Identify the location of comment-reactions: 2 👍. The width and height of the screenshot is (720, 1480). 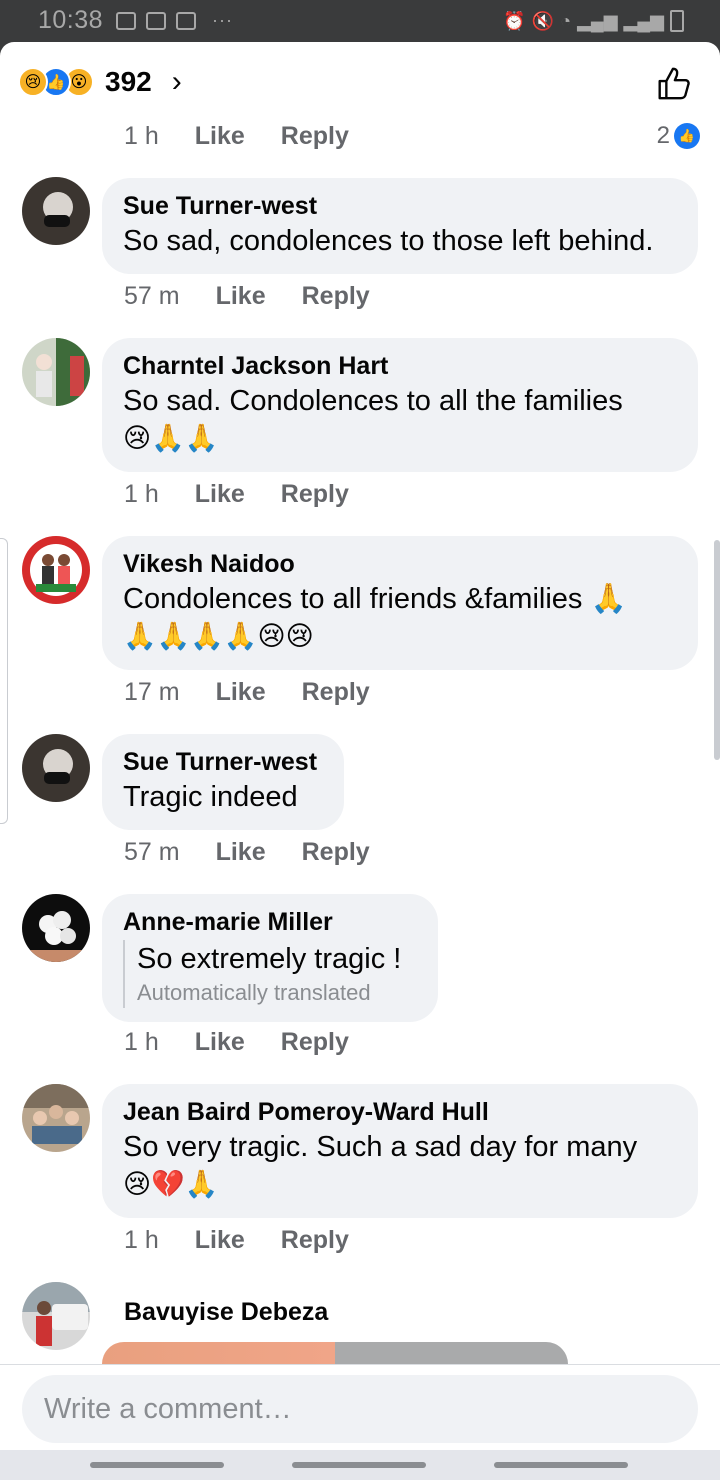
(678, 136).